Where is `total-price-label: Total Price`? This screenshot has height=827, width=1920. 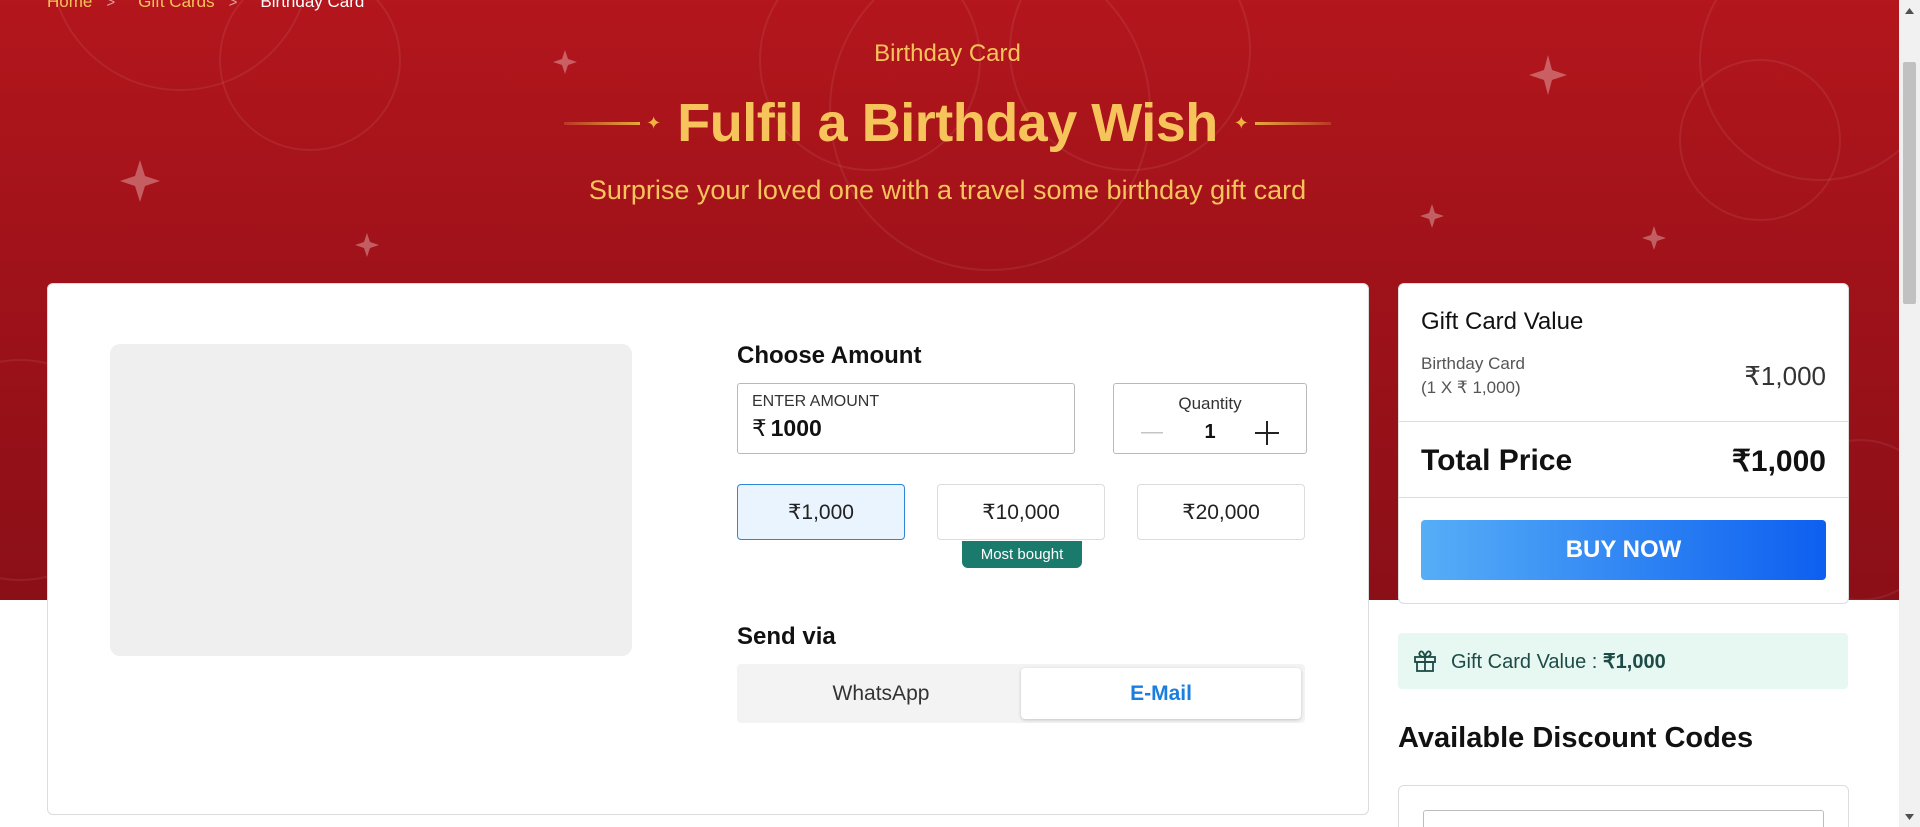
total-price-label: Total Price is located at coordinates (1497, 460).